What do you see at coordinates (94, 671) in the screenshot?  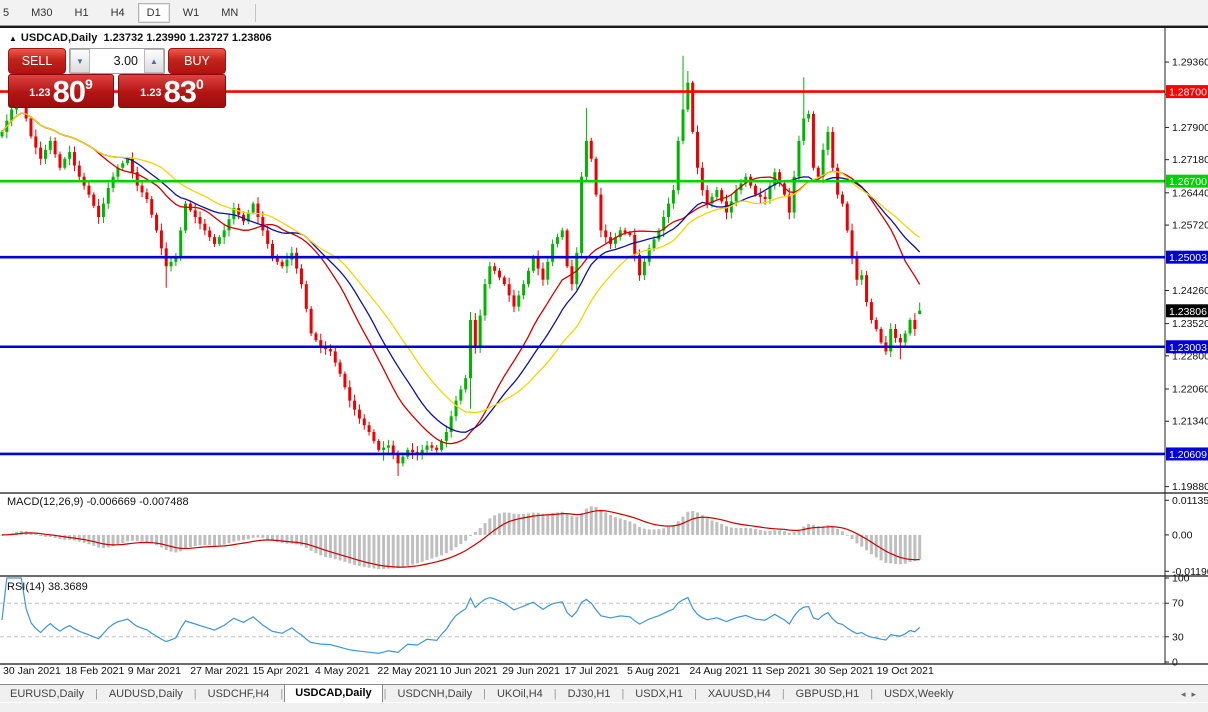 I see `date-axis-label: 18 Feb 2021` at bounding box center [94, 671].